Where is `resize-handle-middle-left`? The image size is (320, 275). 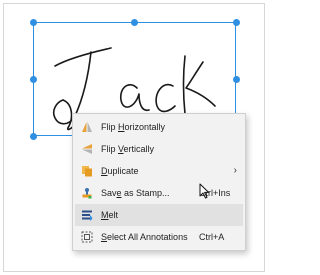
resize-handle-middle-left is located at coordinates (33, 79).